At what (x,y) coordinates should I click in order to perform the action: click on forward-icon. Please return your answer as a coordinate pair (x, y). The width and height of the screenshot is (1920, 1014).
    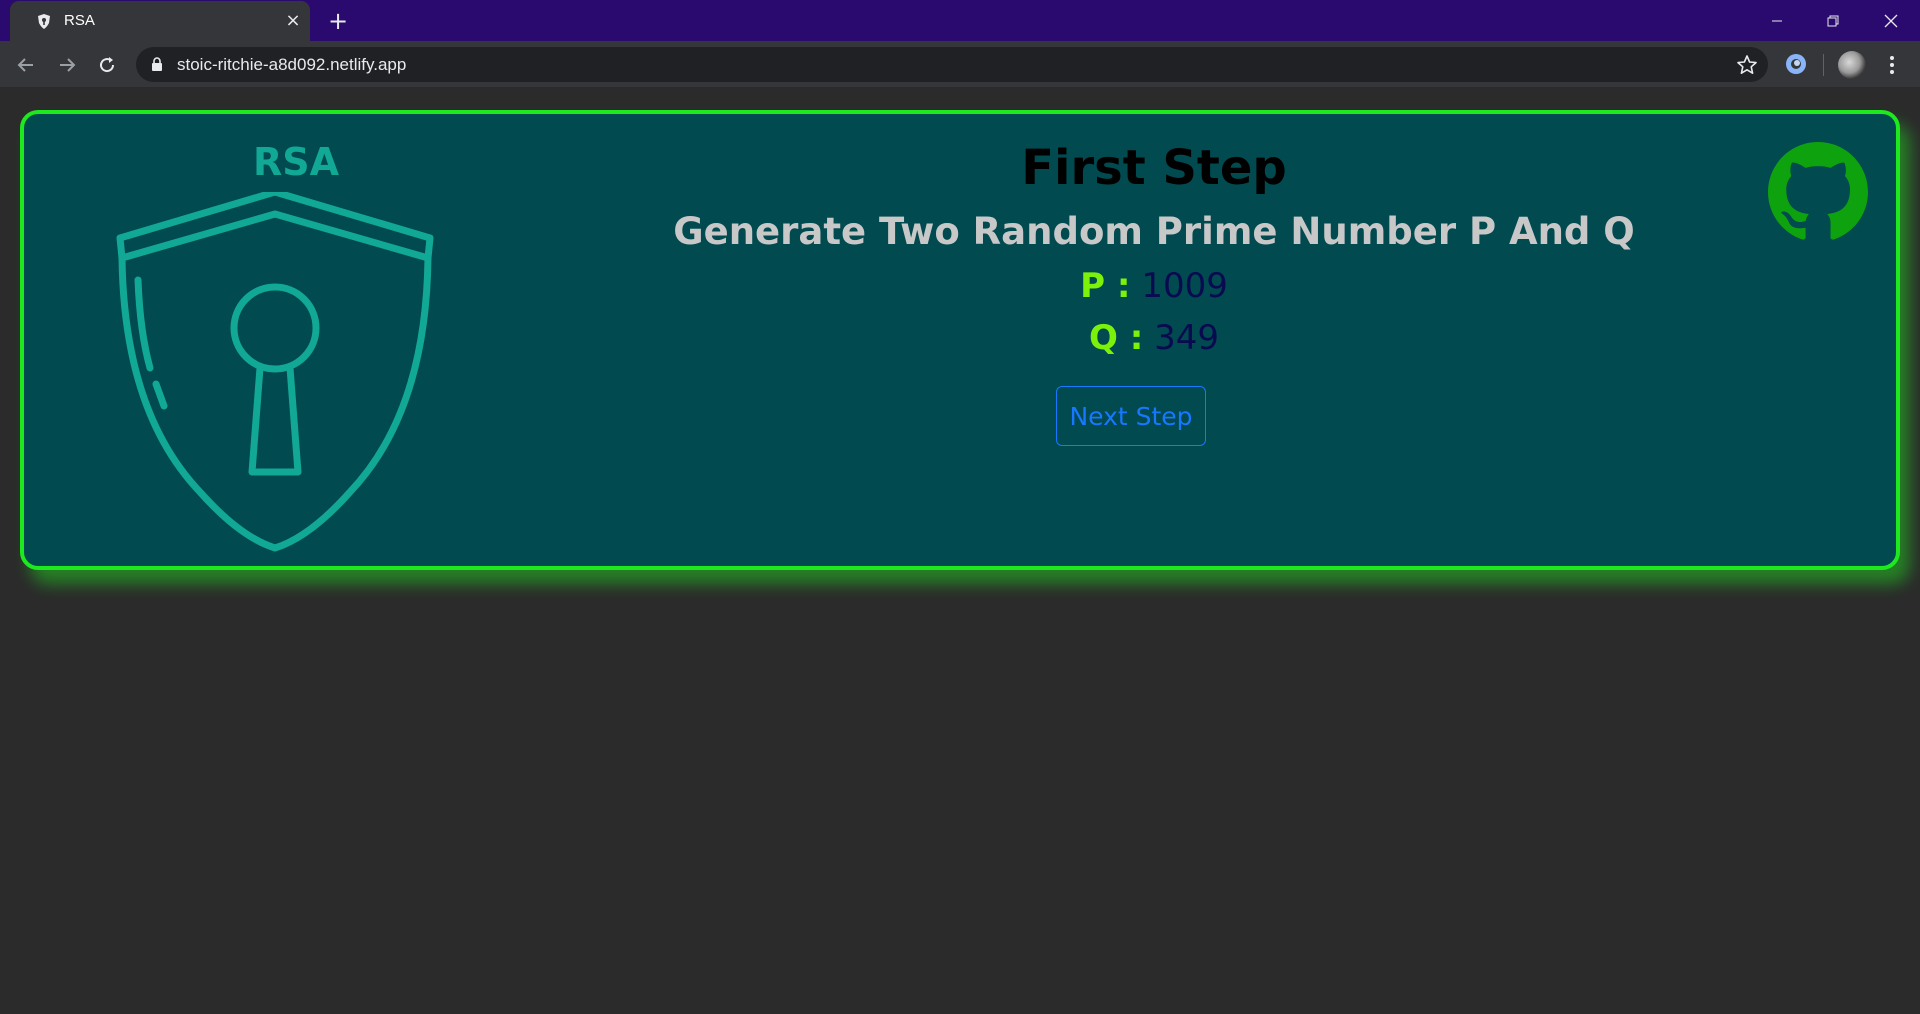
    Looking at the image, I should click on (67, 65).